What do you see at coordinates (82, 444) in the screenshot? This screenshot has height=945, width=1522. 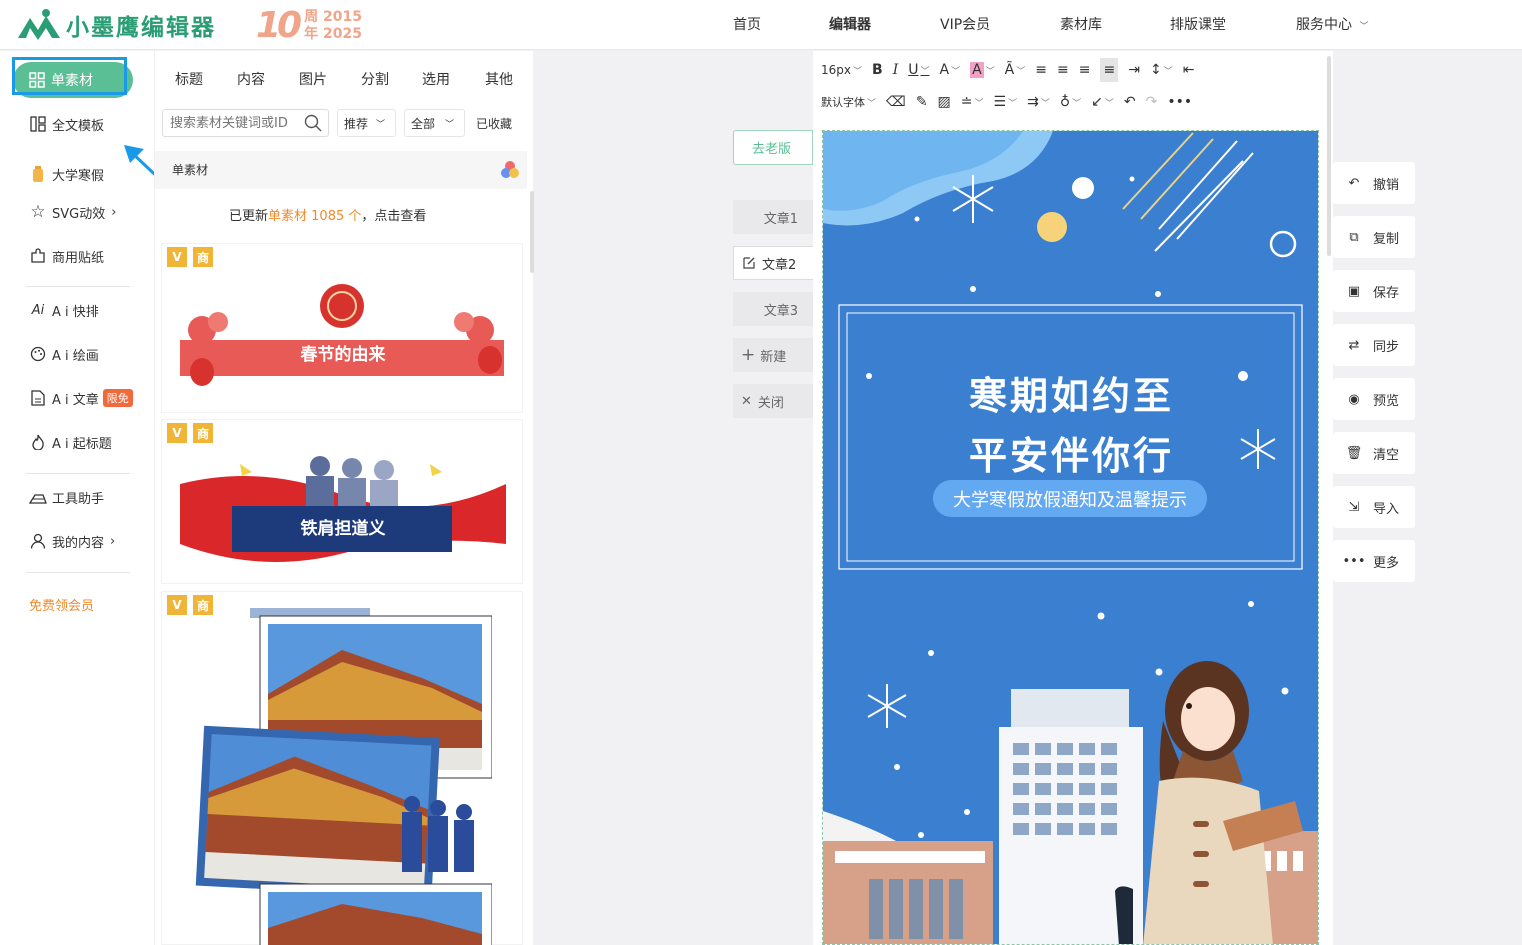 I see `sidebar-item-label: A i 起标题` at bounding box center [82, 444].